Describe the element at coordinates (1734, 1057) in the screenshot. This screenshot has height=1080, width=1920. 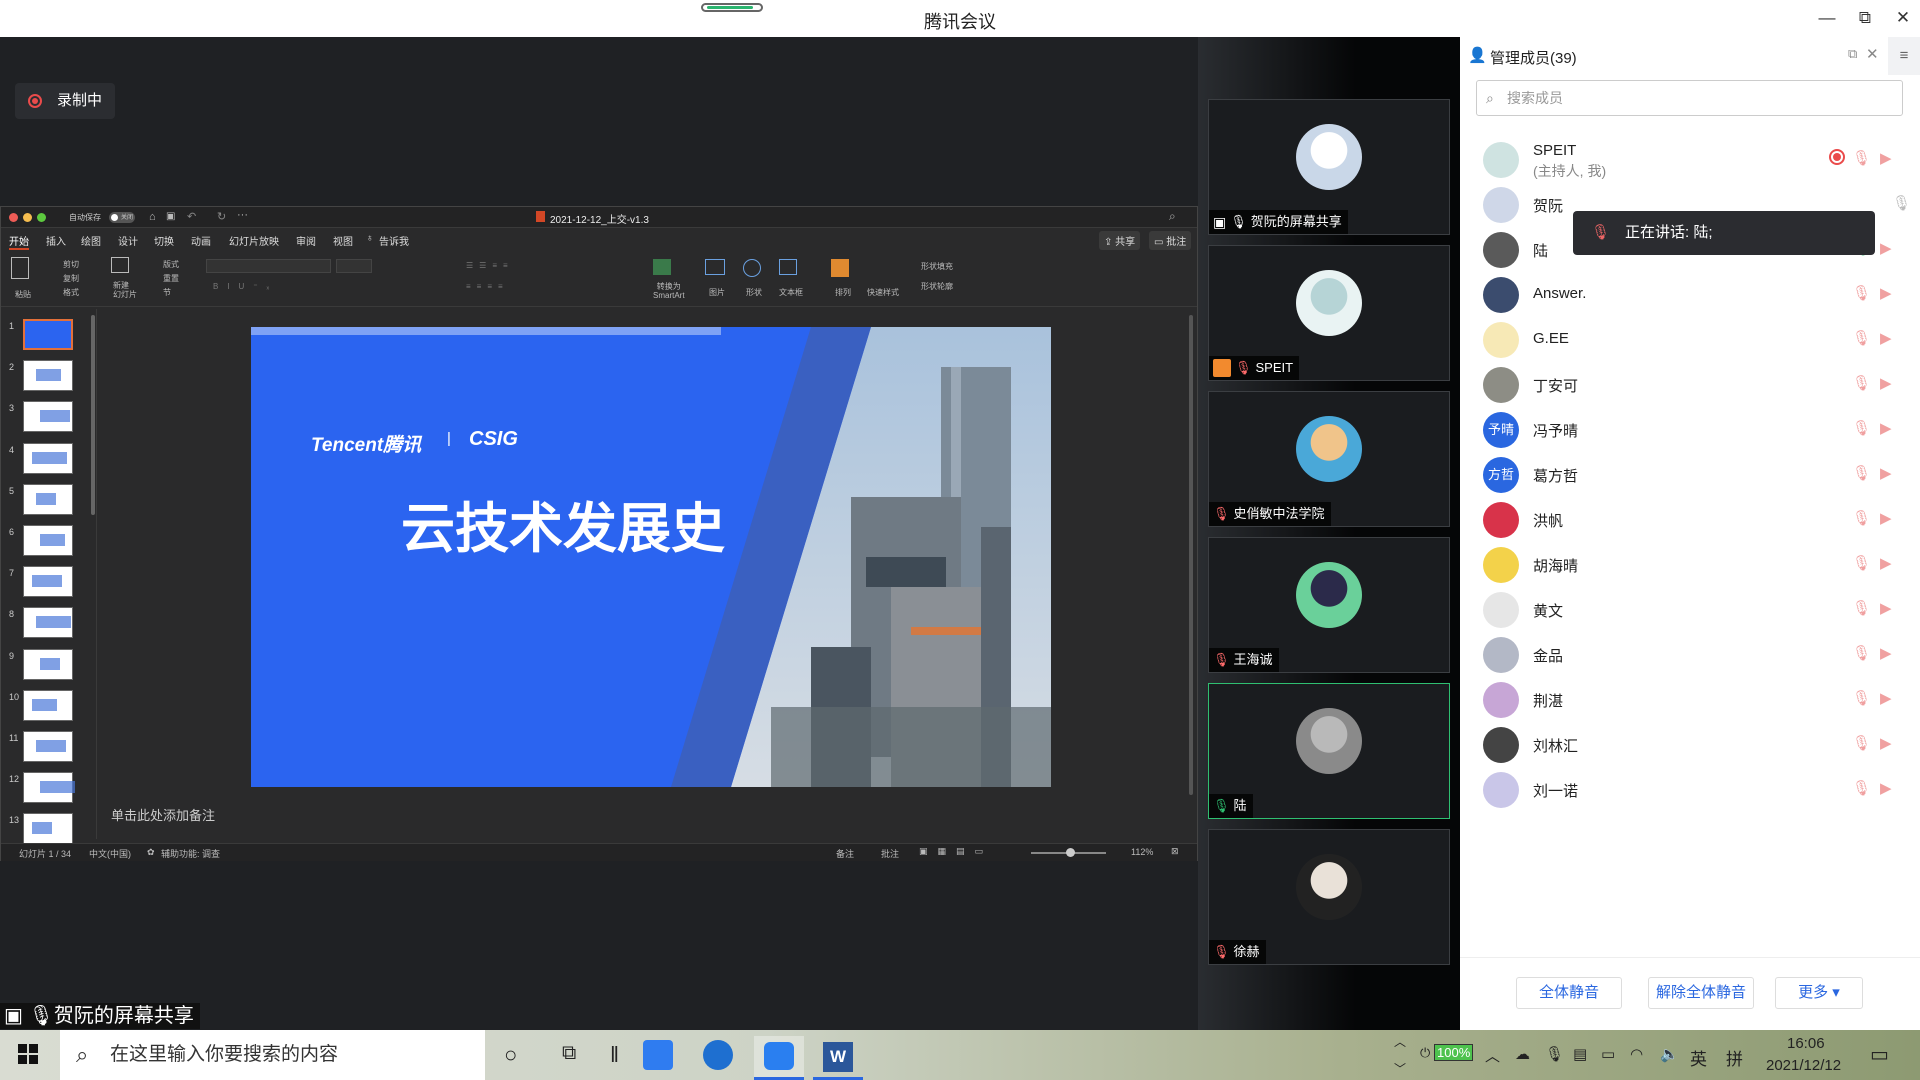
I see `ime-mode: 拼` at that location.